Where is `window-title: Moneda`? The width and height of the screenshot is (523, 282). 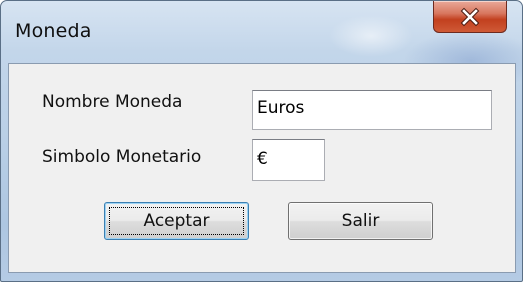 window-title: Moneda is located at coordinates (53, 31).